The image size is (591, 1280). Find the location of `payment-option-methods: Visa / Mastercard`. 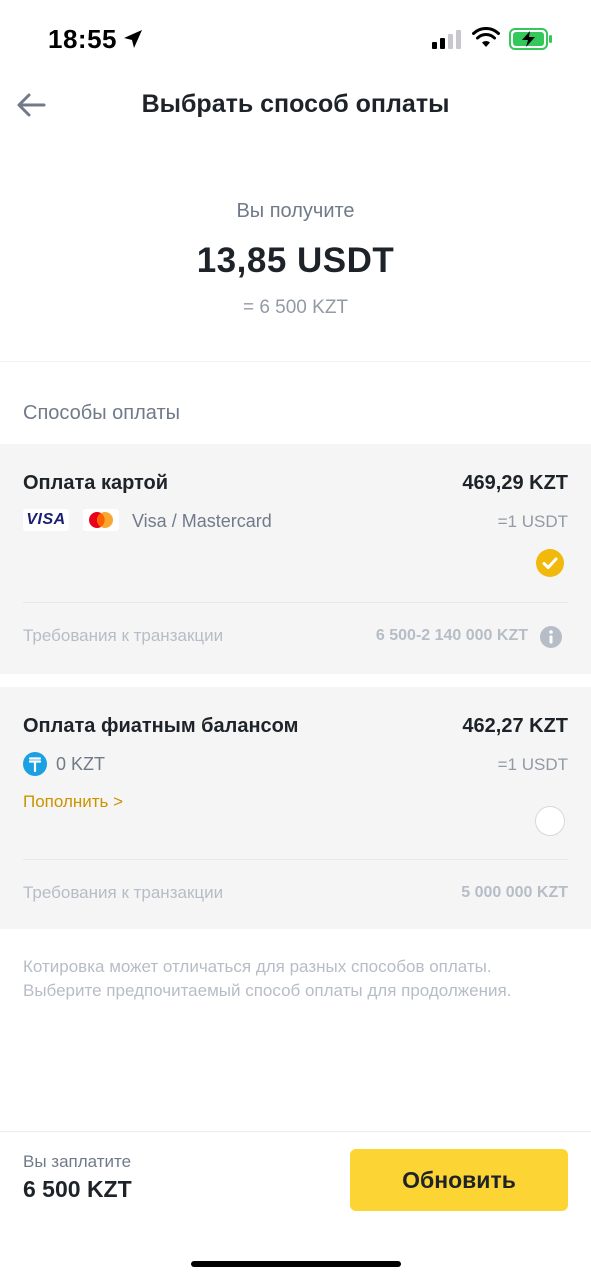

payment-option-methods: Visa / Mastercard is located at coordinates (202, 521).